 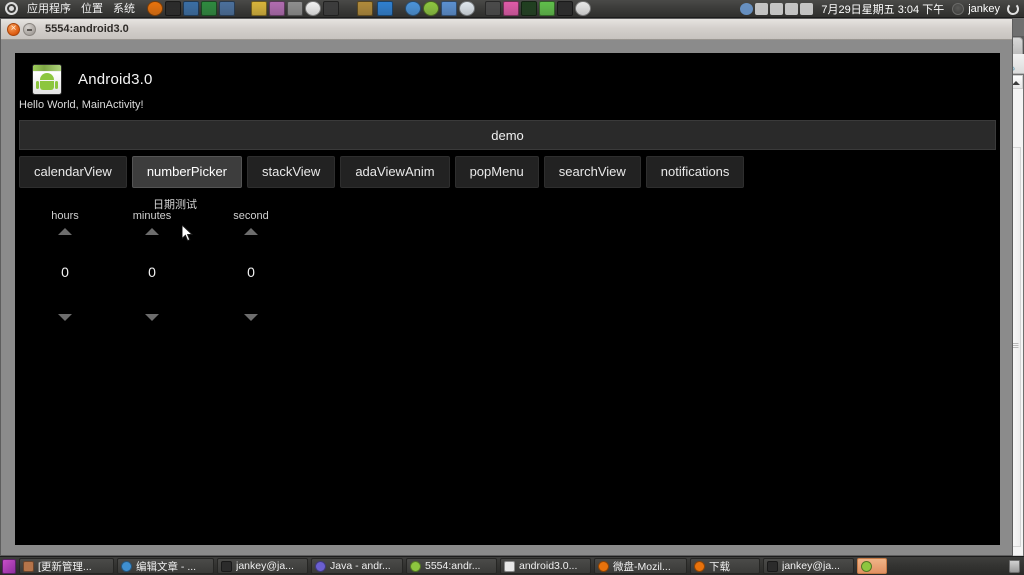 I want to click on panel-clock: 7月29日星期五 3:04 下午, so click(x=882, y=9).